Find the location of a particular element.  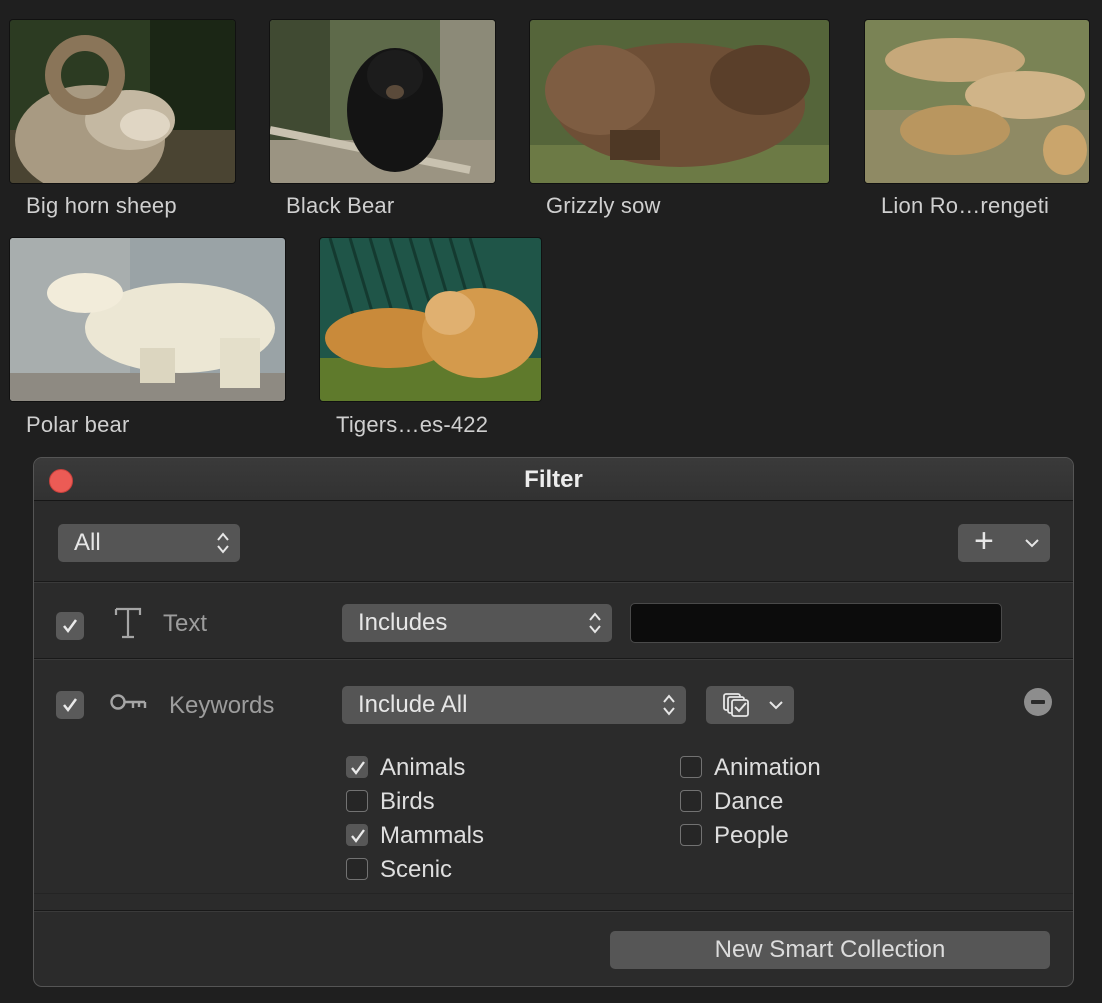

lions-thumbnail is located at coordinates (977, 101).